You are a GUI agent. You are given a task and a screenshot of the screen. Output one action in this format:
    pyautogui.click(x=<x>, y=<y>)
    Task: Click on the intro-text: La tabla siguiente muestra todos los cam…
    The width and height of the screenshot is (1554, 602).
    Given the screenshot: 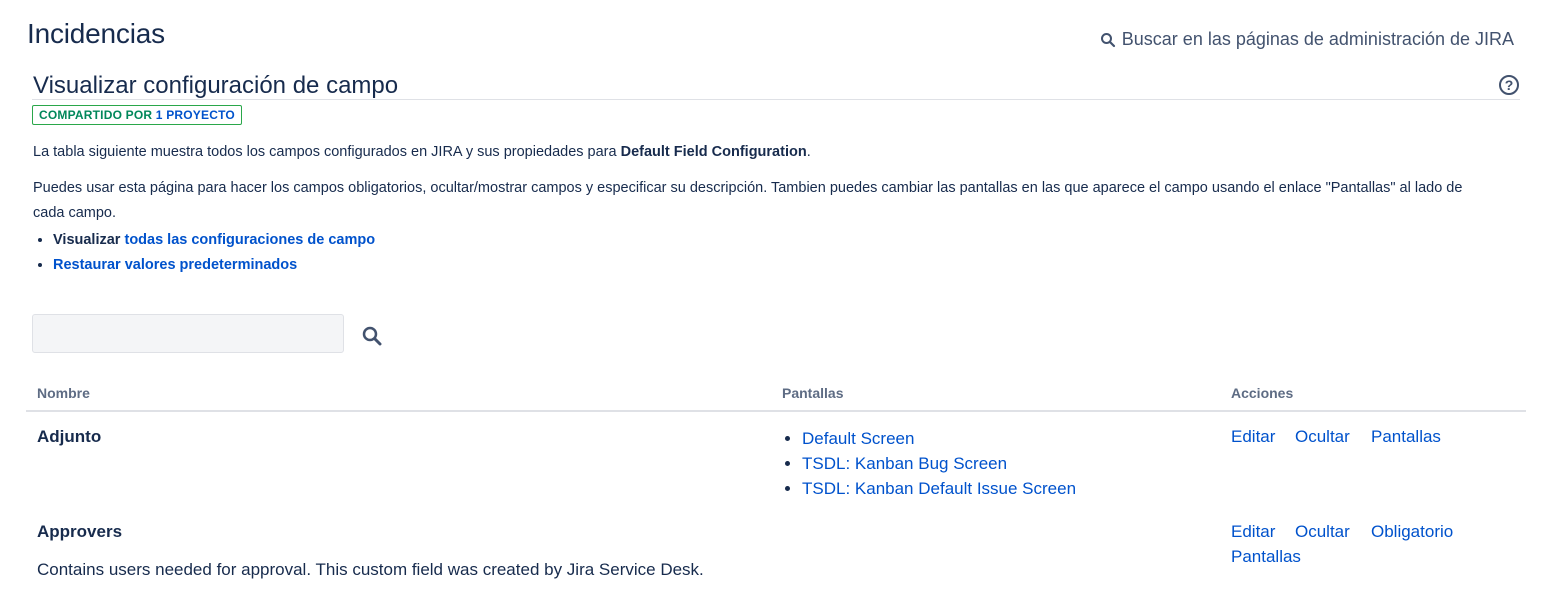 What is the action you would take?
    pyautogui.click(x=325, y=152)
    